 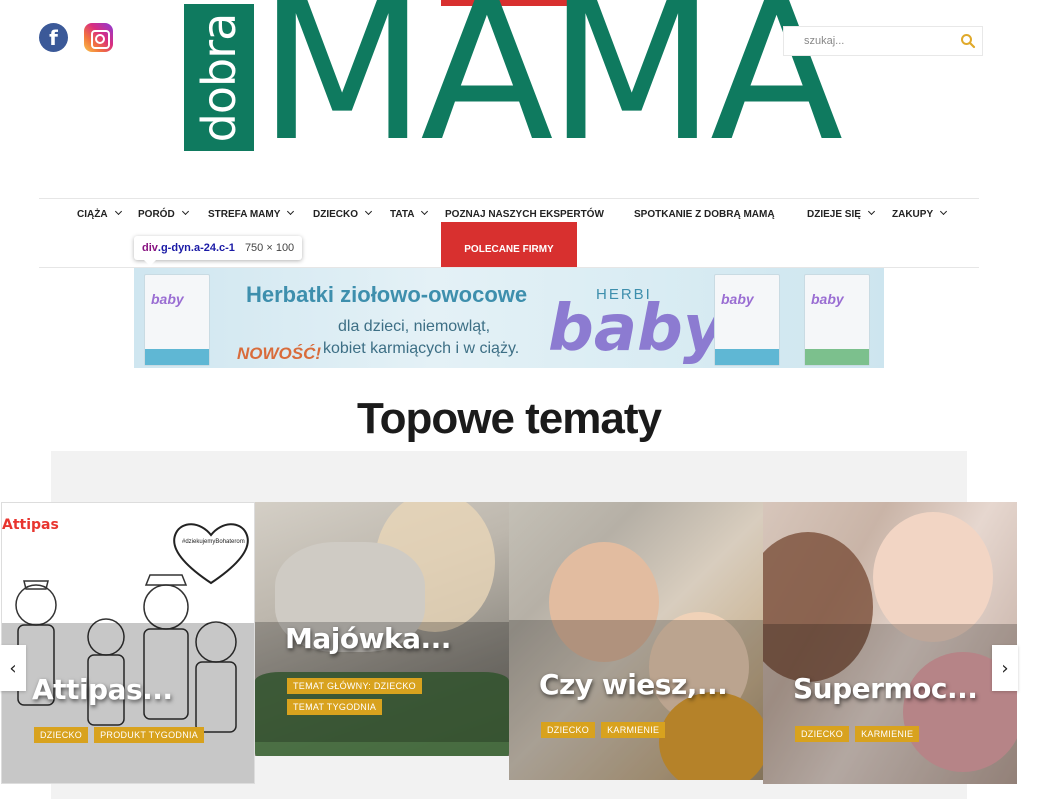 I want to click on tag-badge: PRODUKT TYGODNIA, so click(x=149, y=735).